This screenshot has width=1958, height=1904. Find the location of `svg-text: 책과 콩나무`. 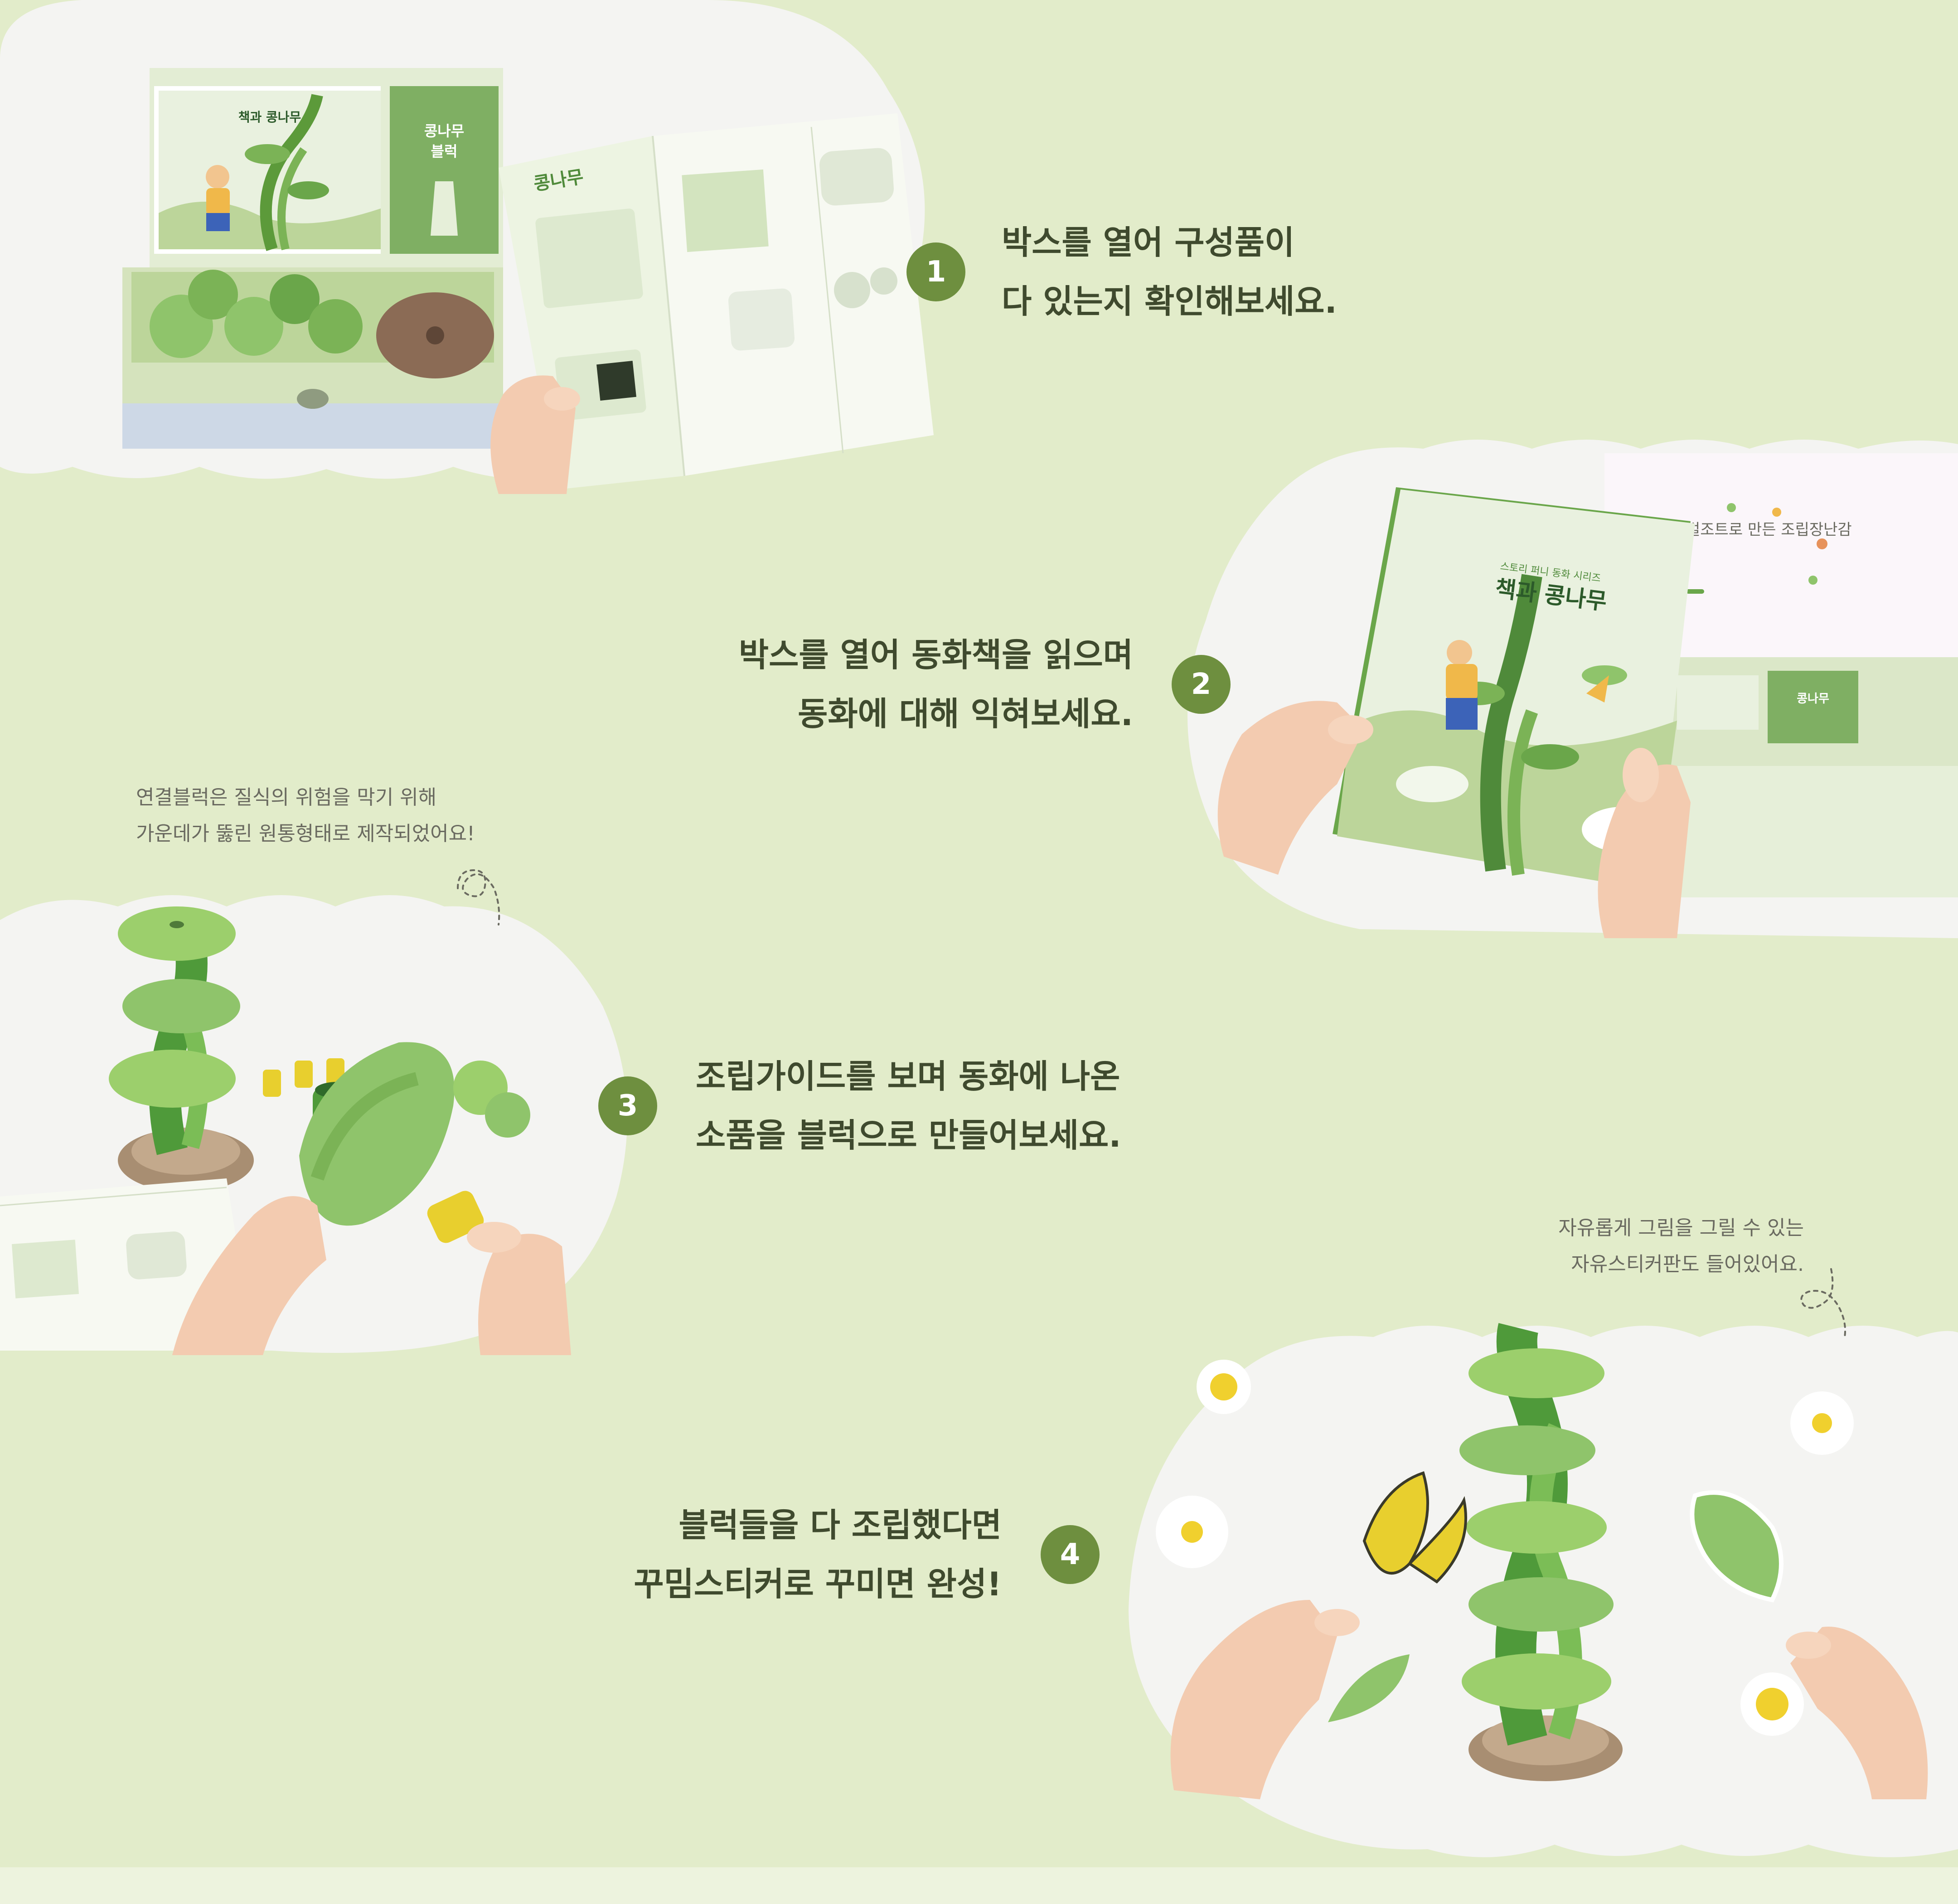

svg-text: 책과 콩나무 is located at coordinates (269, 117).